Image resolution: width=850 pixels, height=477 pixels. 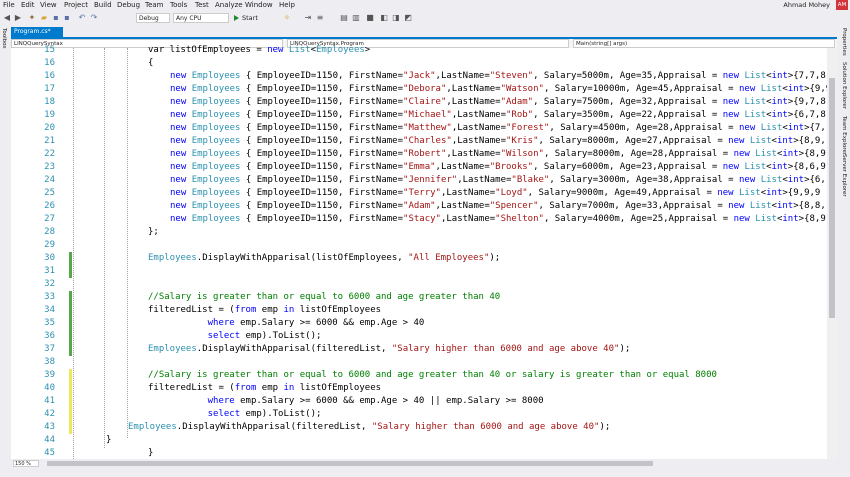 What do you see at coordinates (49, 141) in the screenshot?
I see `line-number: 21` at bounding box center [49, 141].